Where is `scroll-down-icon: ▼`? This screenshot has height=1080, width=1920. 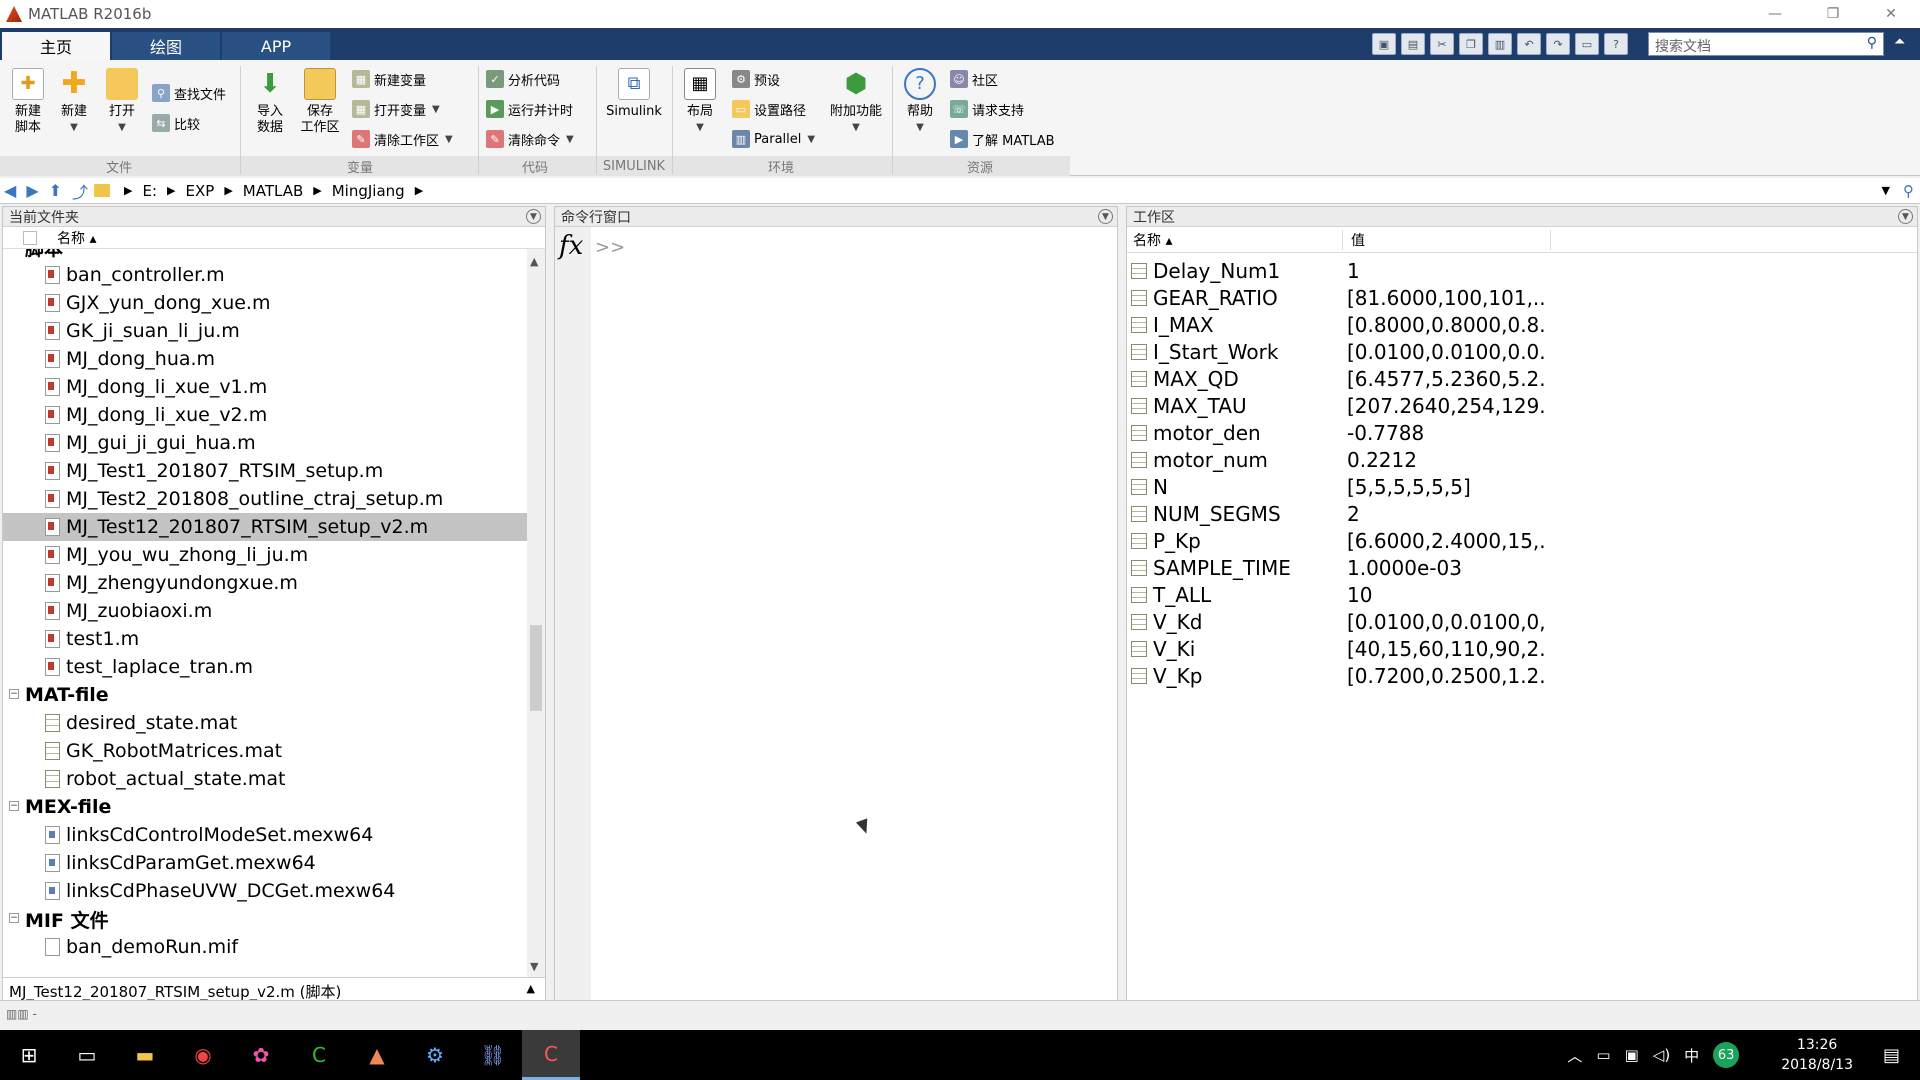 scroll-down-icon: ▼ is located at coordinates (534, 966).